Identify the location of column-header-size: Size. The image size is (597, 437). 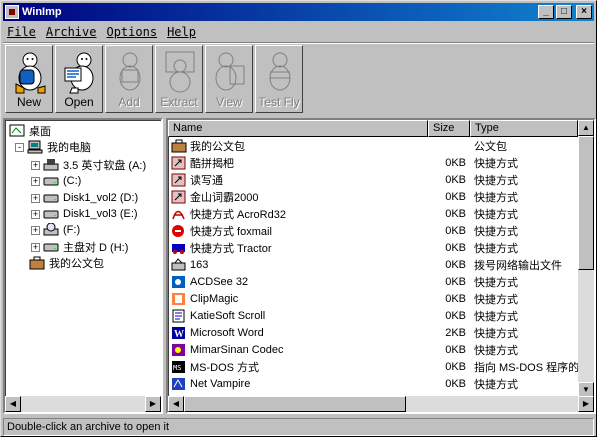
(449, 128).